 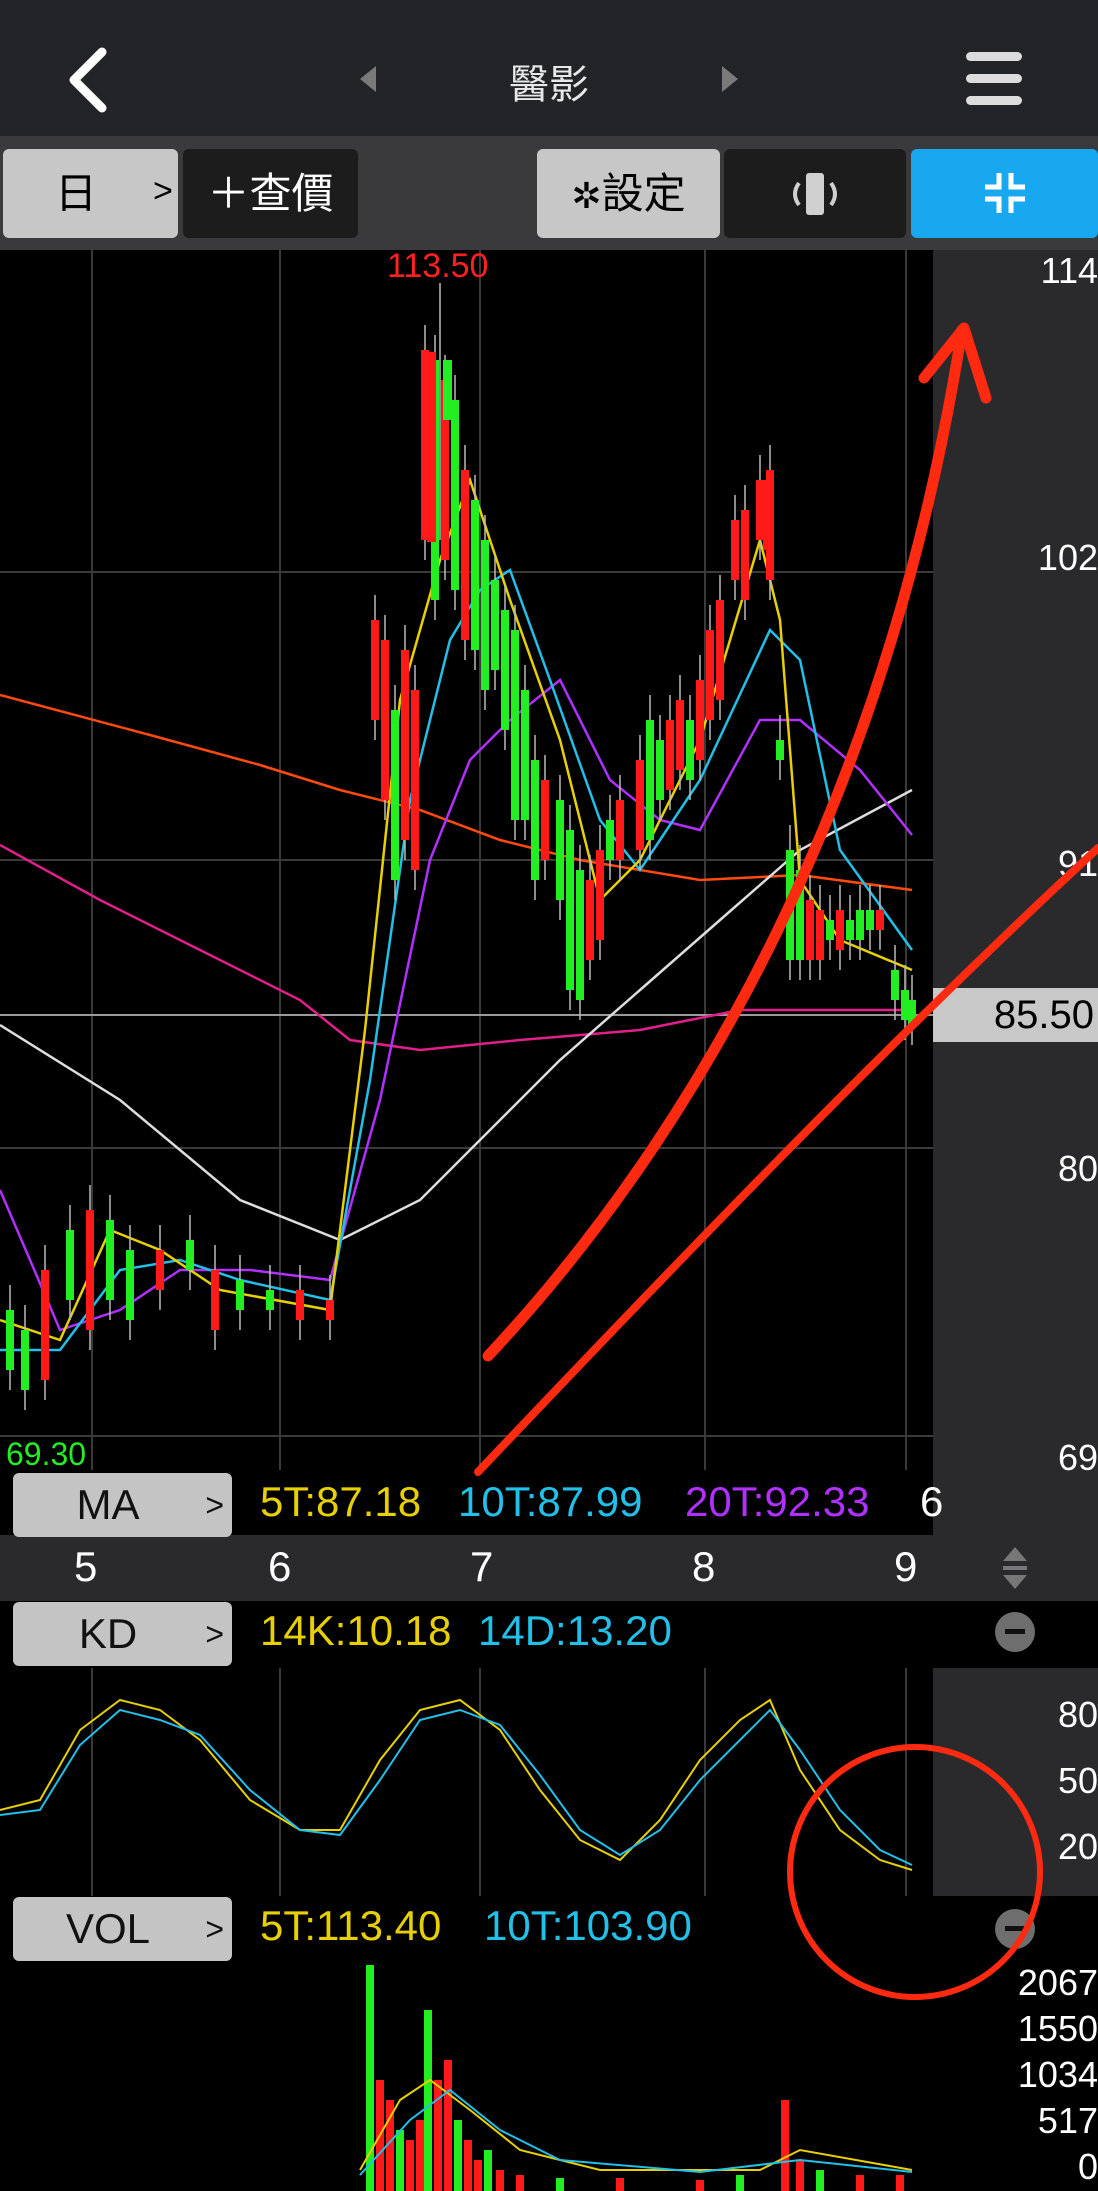 I want to click on quote-button: ＋查價, so click(x=270, y=193).